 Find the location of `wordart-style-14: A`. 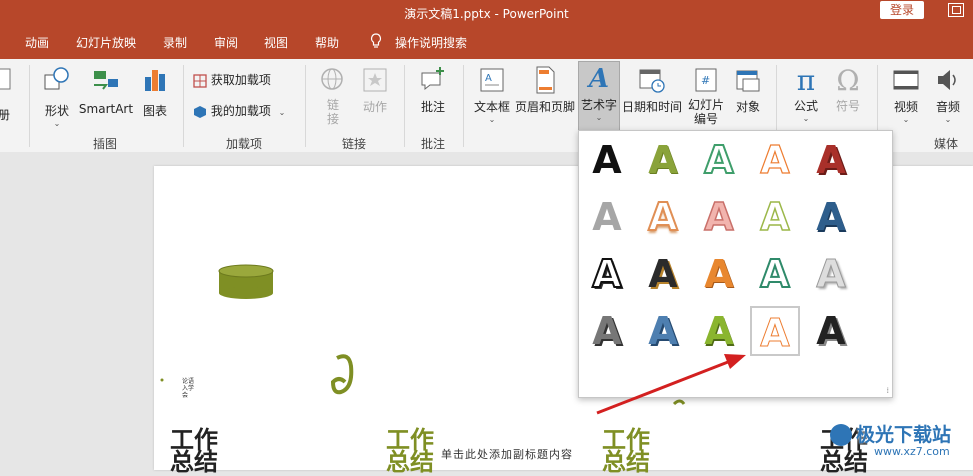

wordart-style-14: A is located at coordinates (775, 274).